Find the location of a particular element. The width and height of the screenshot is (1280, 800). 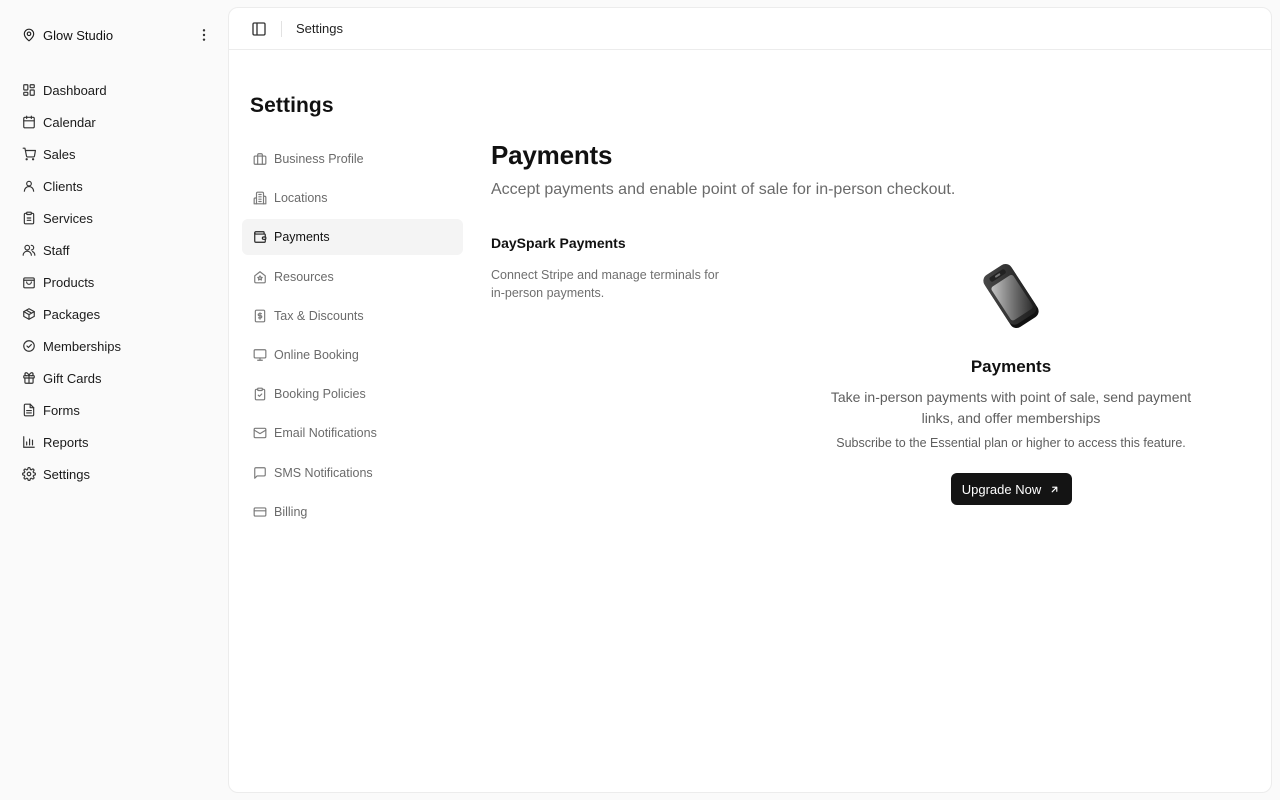

settings-item-tax-discounts: Tax & Discounts is located at coordinates (352, 316).